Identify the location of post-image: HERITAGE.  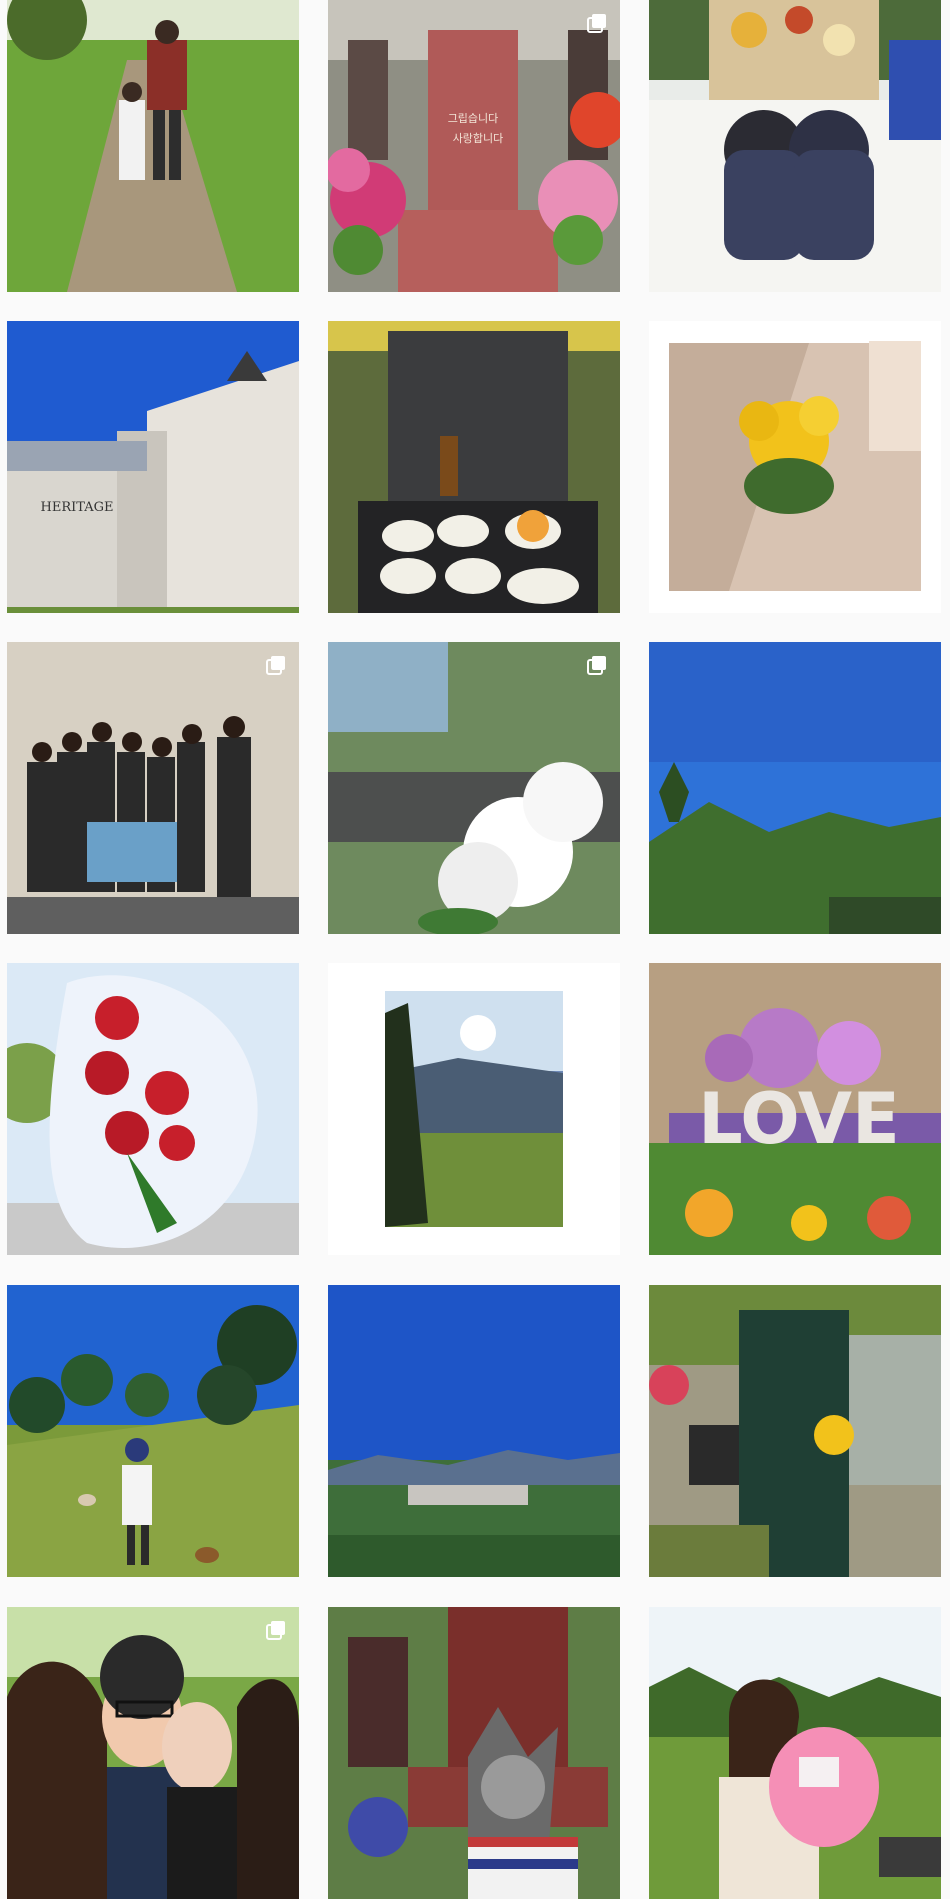
(153, 467).